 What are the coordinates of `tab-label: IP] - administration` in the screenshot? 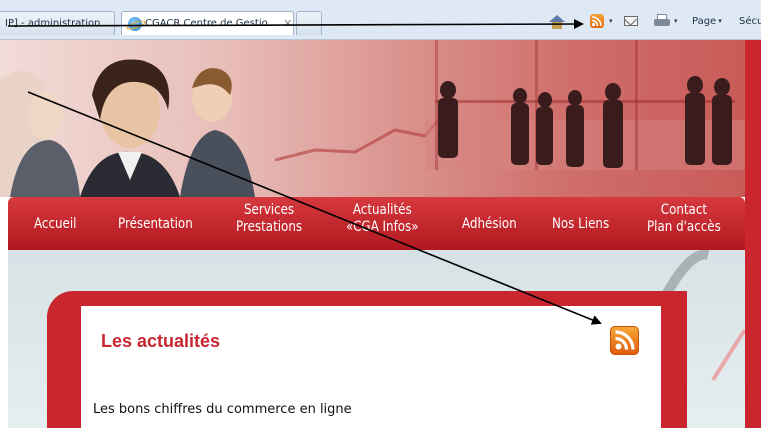 It's located at (53, 23).